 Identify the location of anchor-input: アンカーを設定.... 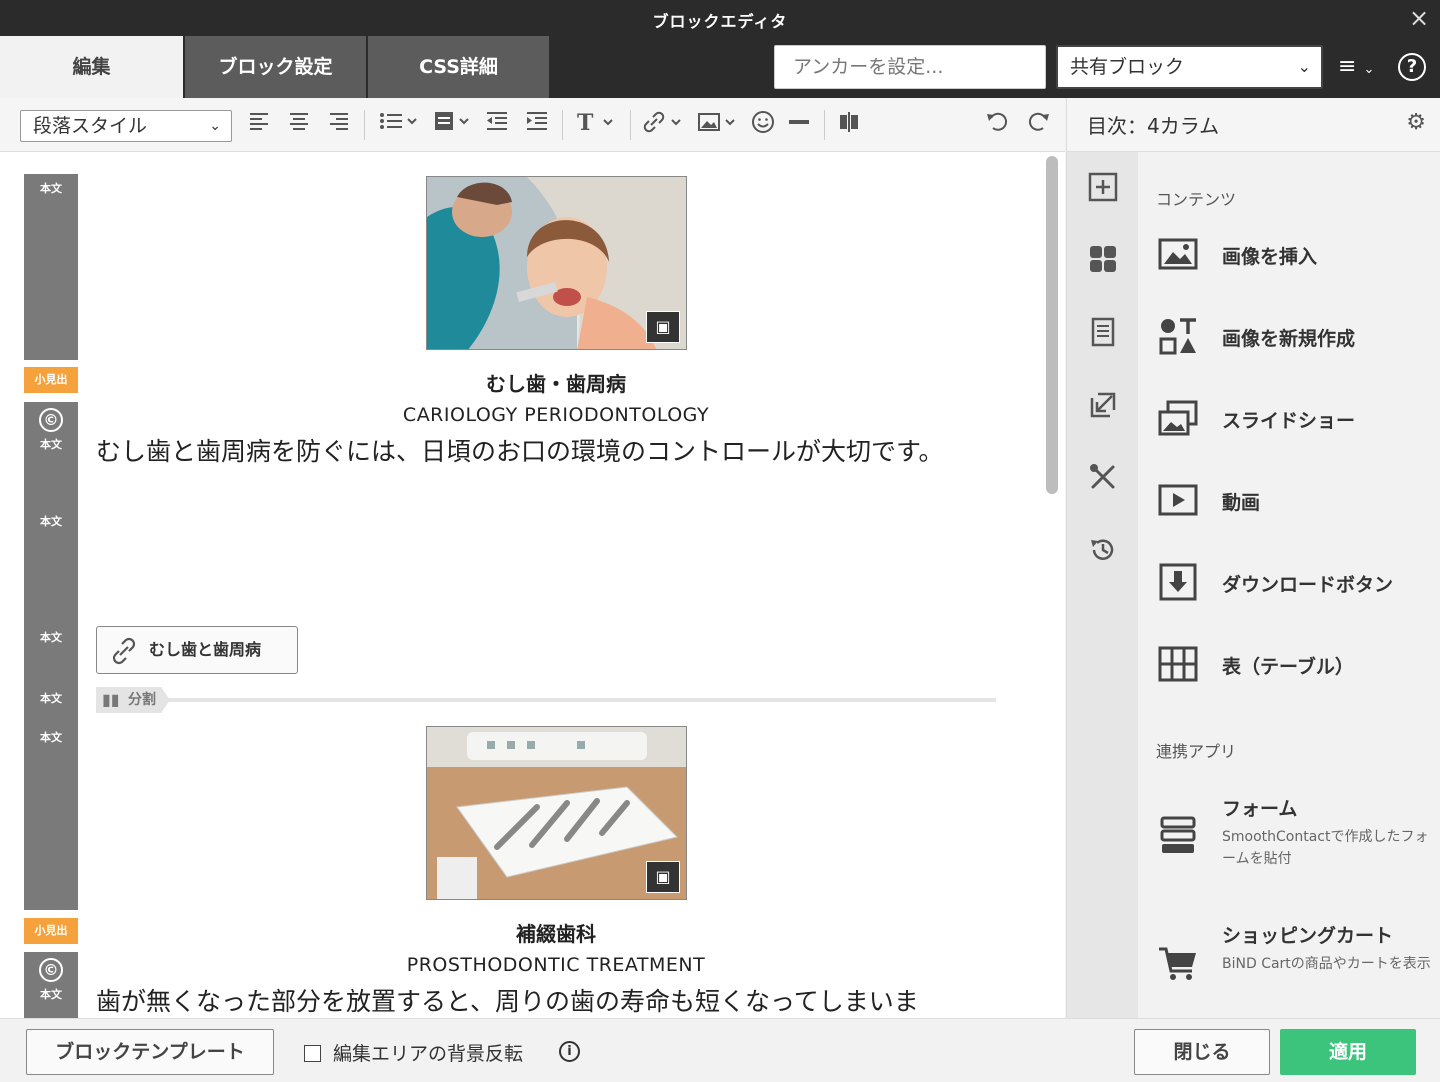
(910, 67).